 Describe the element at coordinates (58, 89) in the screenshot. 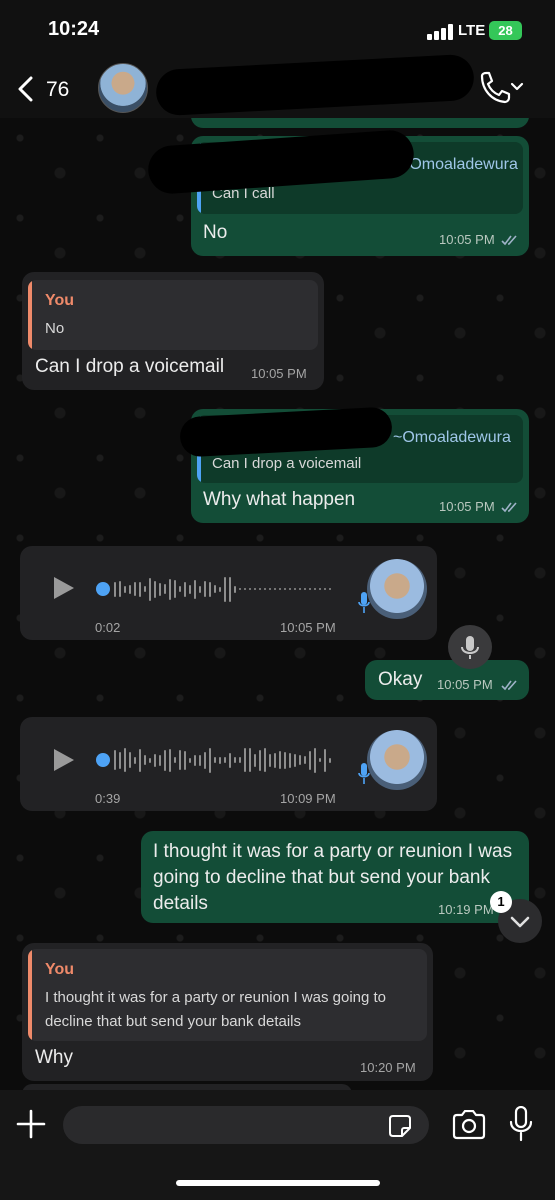

I see `back-unread-count: 76` at that location.